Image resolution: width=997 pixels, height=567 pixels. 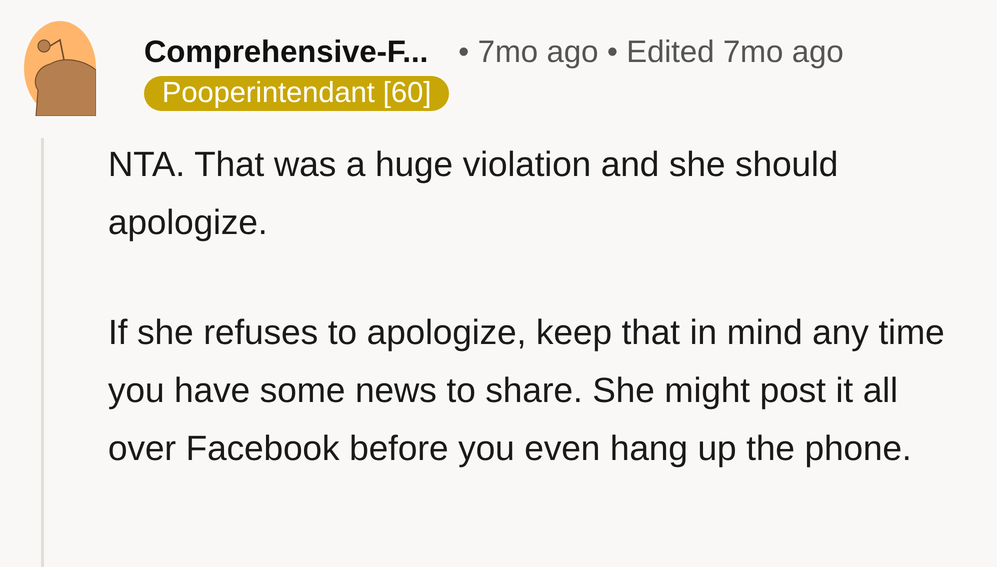 What do you see at coordinates (651, 52) in the screenshot?
I see `timestamp: • 7mo ago • Edited 7mo ago` at bounding box center [651, 52].